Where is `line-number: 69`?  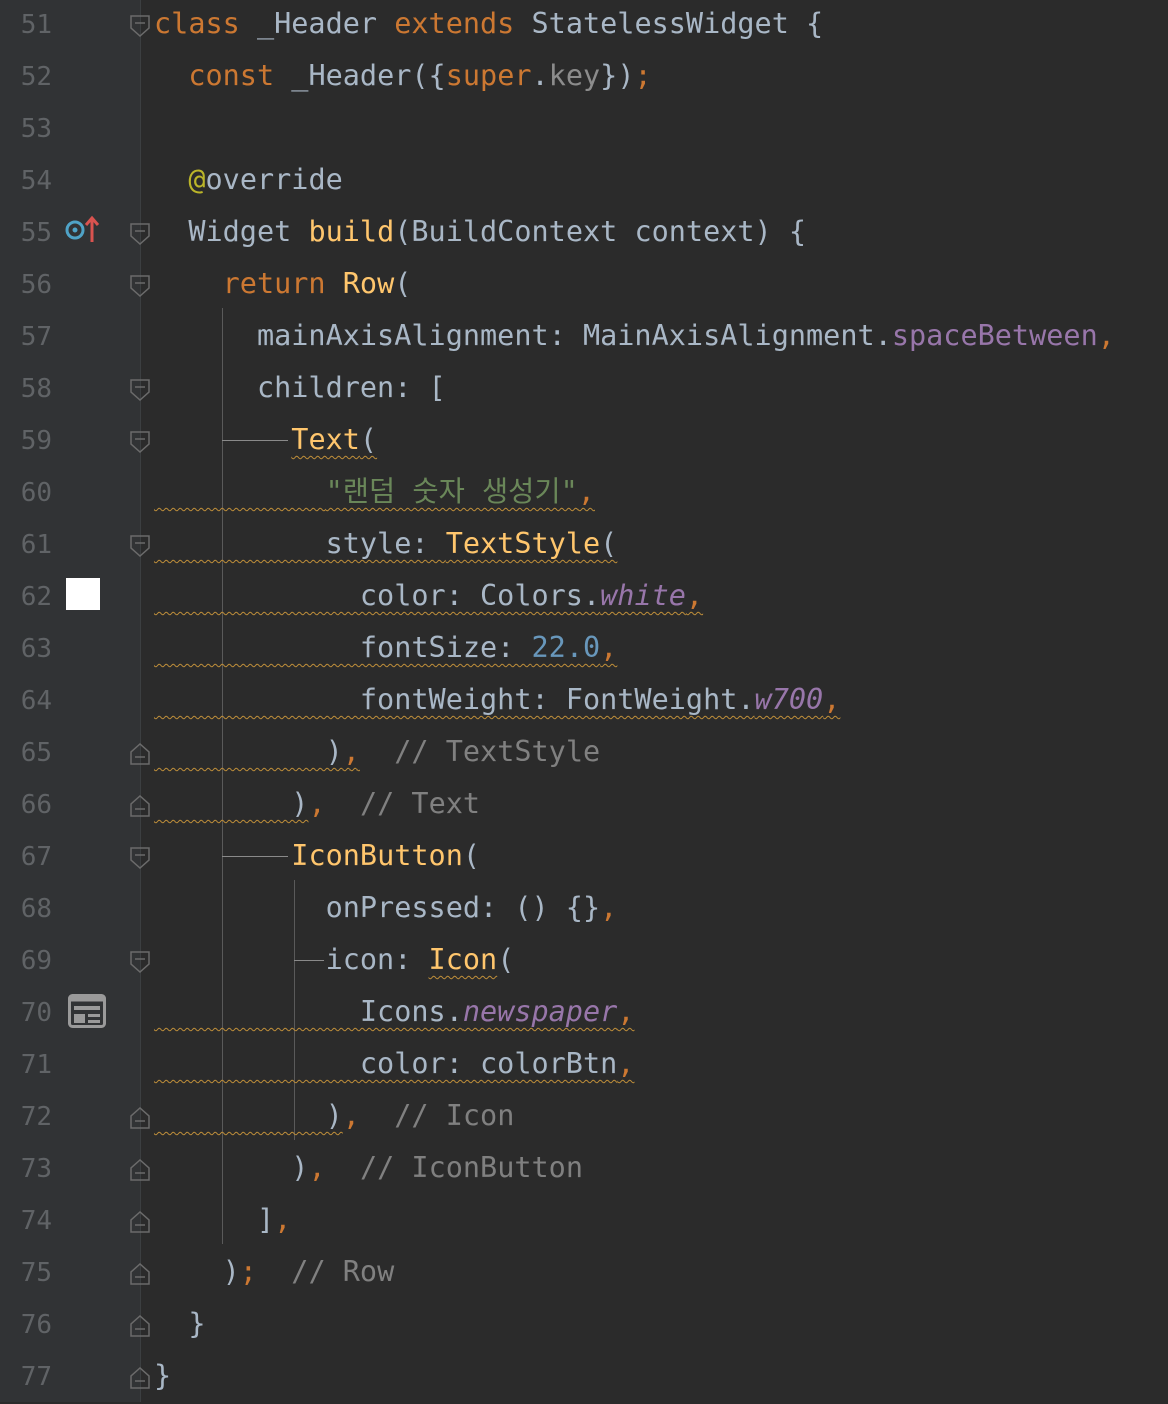
line-number: 69 is located at coordinates (36, 961).